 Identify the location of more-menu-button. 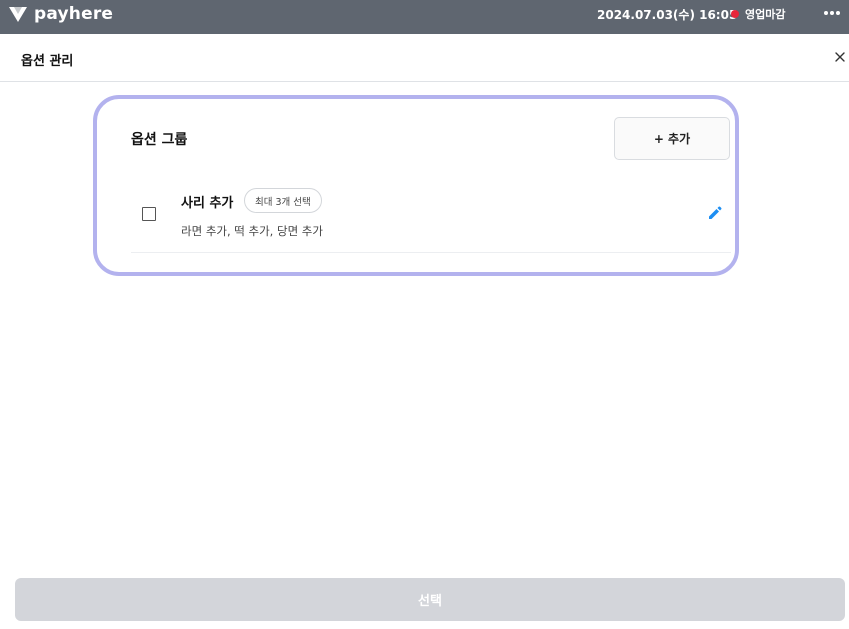
(832, 13).